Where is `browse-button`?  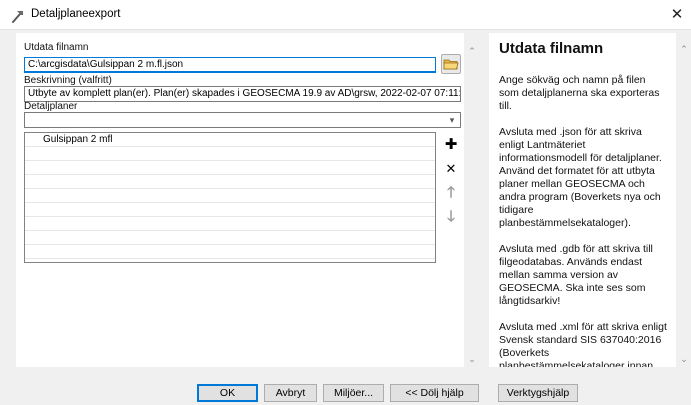
browse-button is located at coordinates (451, 64).